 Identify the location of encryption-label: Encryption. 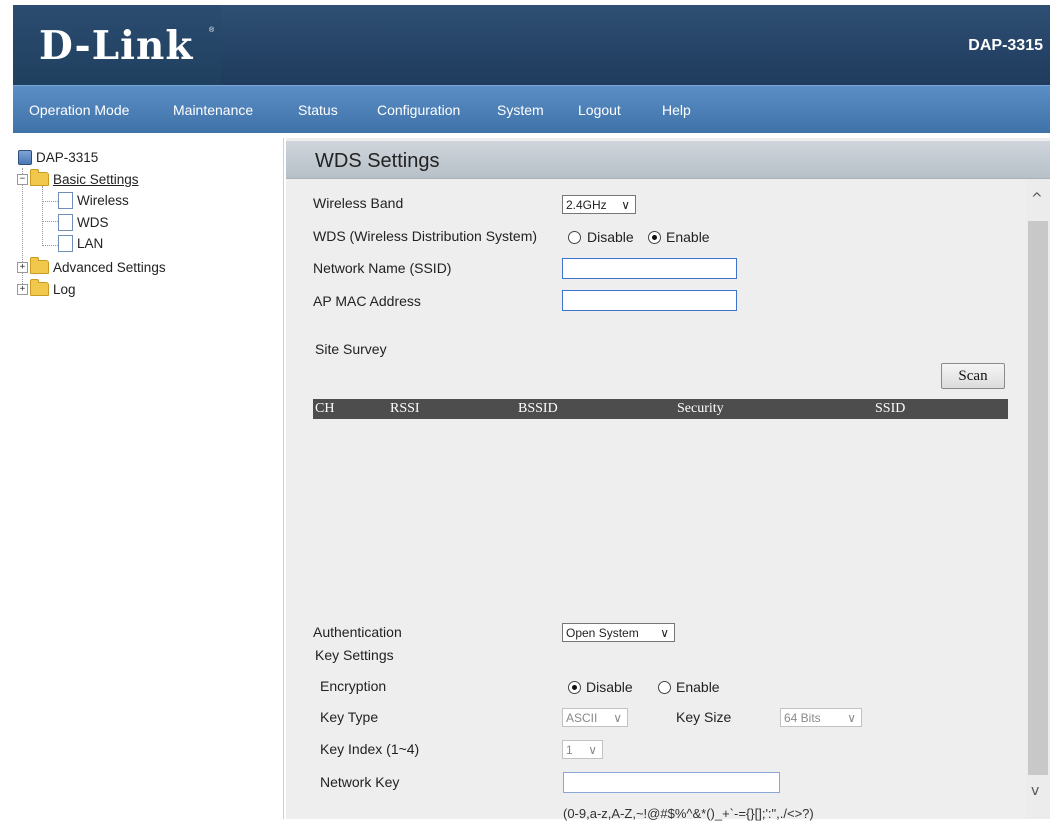
(353, 686).